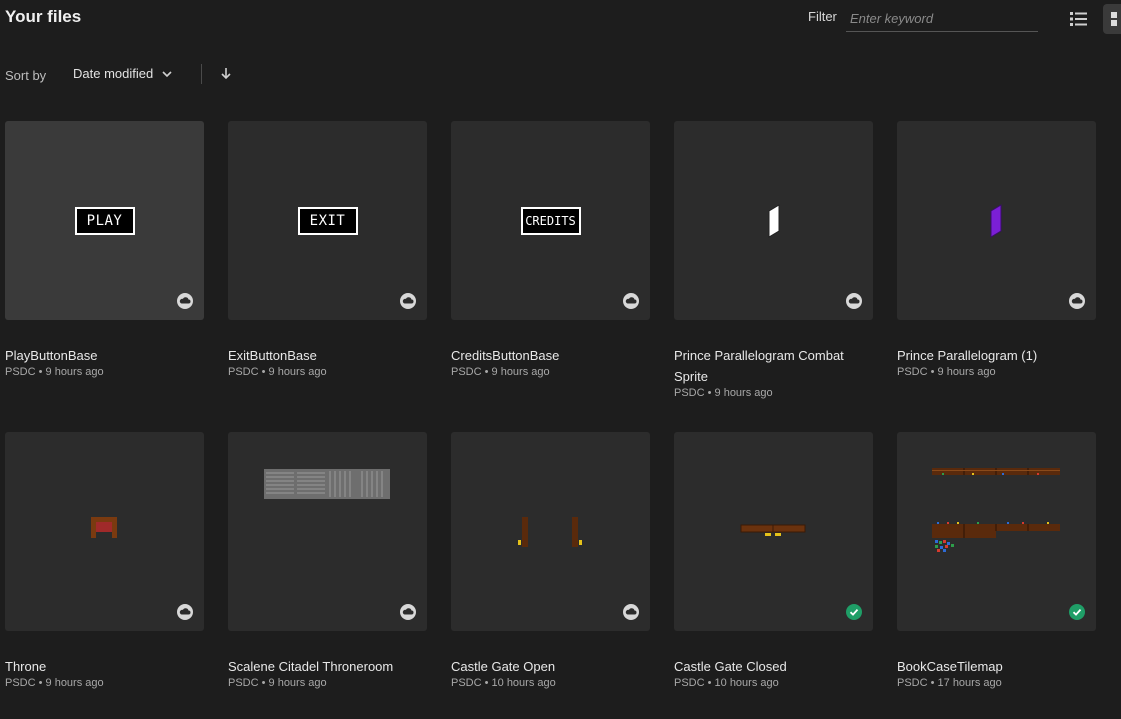 The height and width of the screenshot is (719, 1121). Describe the element at coordinates (327, 484) in the screenshot. I see `throneroom-sprite` at that location.